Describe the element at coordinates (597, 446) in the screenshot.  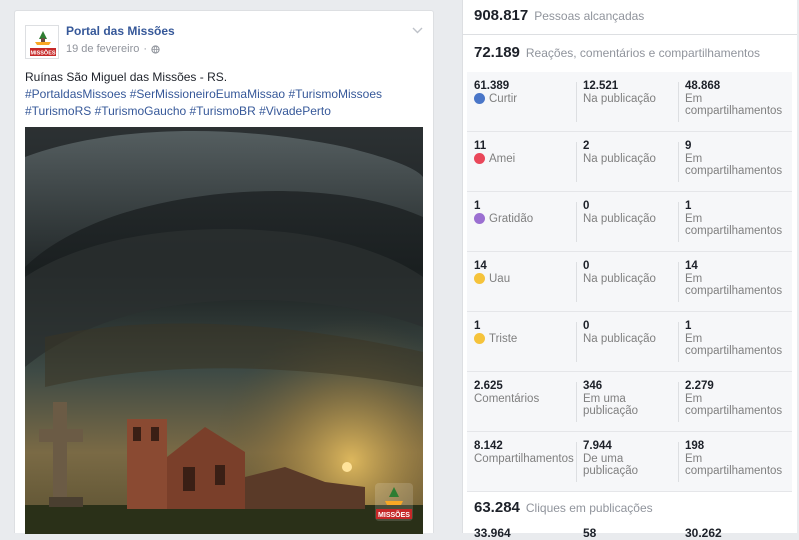
I see `row-post-value: 7.944` at that location.